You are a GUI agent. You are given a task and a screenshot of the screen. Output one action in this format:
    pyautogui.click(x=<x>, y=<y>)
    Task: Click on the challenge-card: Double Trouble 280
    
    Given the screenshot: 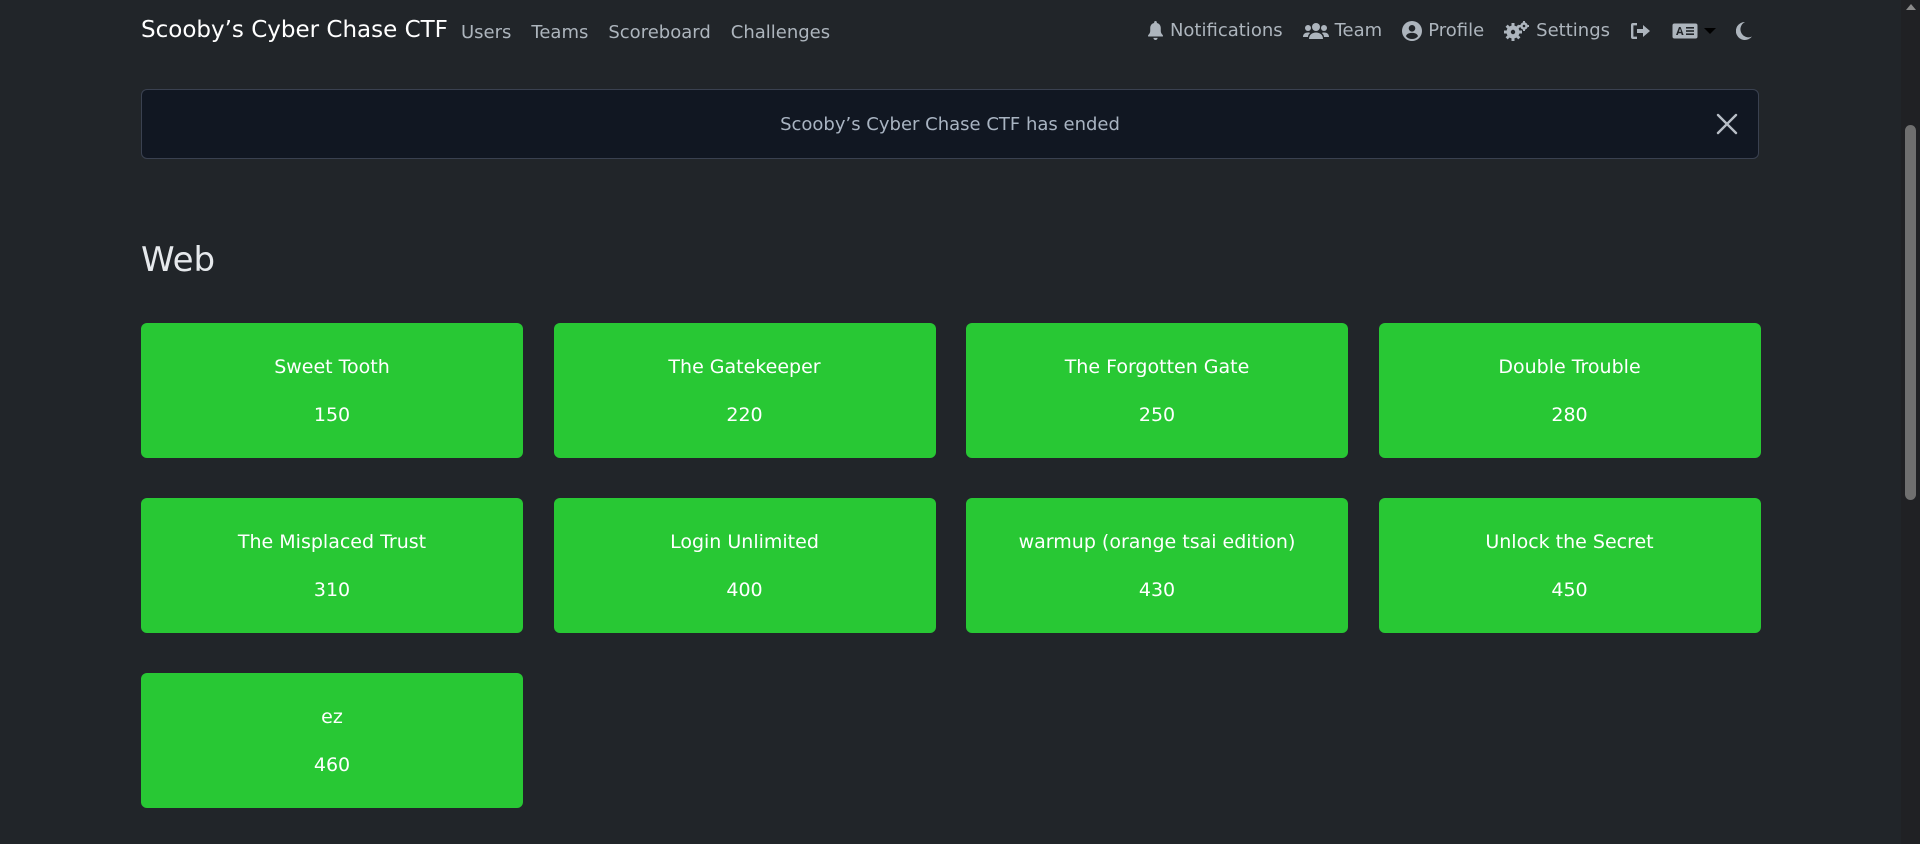 What is the action you would take?
    pyautogui.click(x=1569, y=390)
    